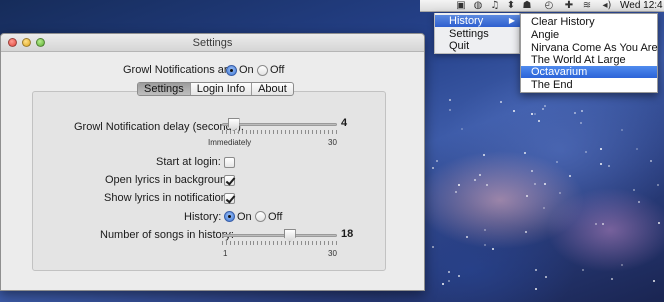 The width and height of the screenshot is (664, 302). I want to click on history-off-label: Off, so click(275, 217).